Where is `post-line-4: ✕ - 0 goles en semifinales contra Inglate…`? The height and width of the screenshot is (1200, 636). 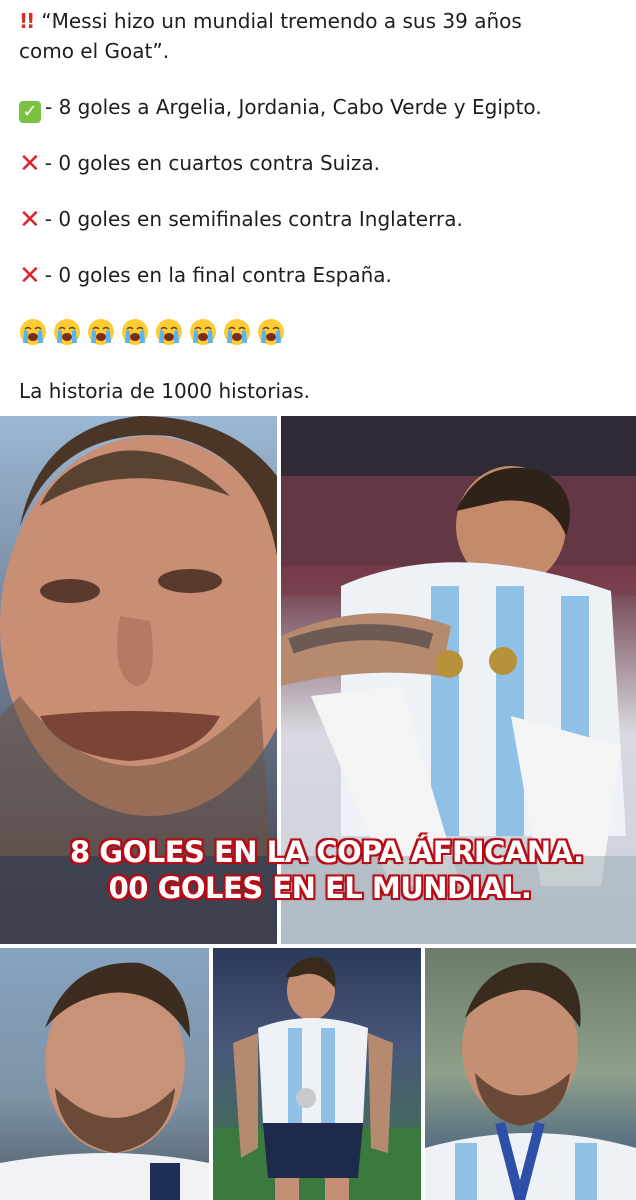 post-line-4: ✕ - 0 goles en semifinales contra Inglate… is located at coordinates (241, 219).